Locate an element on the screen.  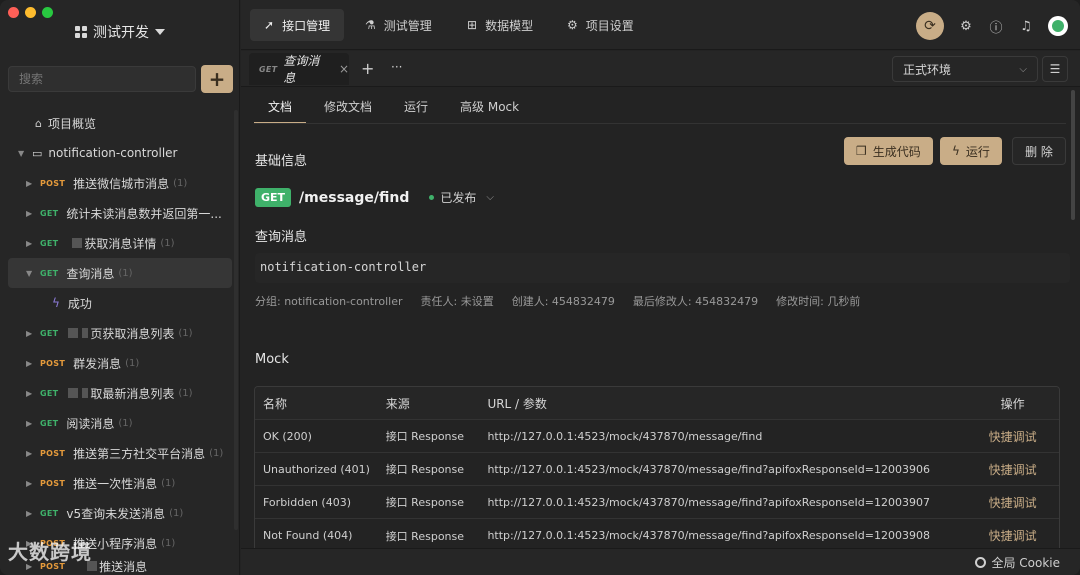
sync-button: ⟳ is located at coordinates (930, 26).